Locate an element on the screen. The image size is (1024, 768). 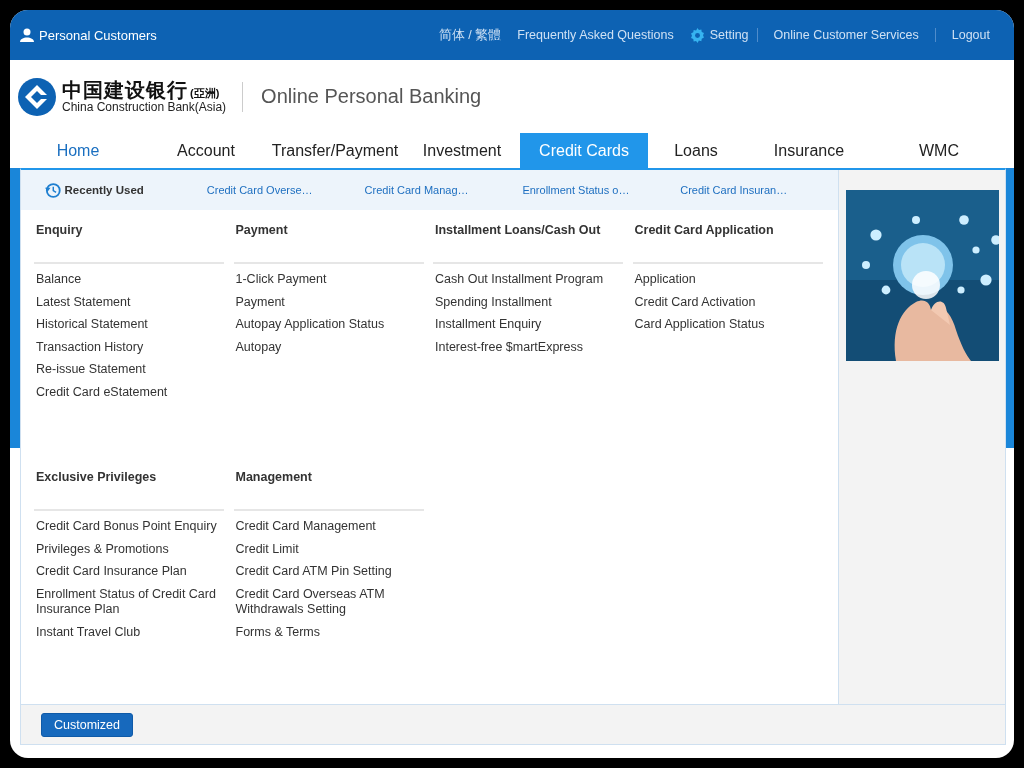
menu-link: Spending Installment is located at coordinates (528, 302).